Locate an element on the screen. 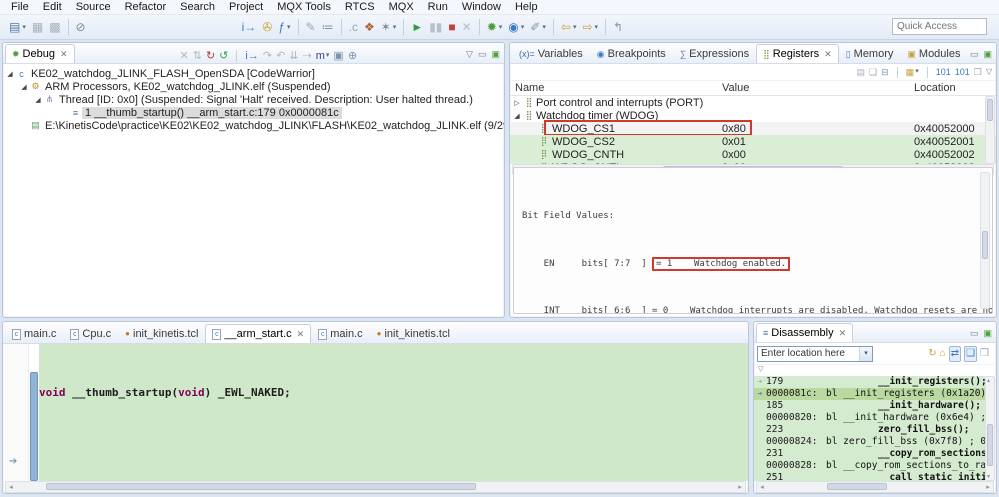 This screenshot has height=497, width=999. view-tab: (x)= Variables is located at coordinates (551, 53).